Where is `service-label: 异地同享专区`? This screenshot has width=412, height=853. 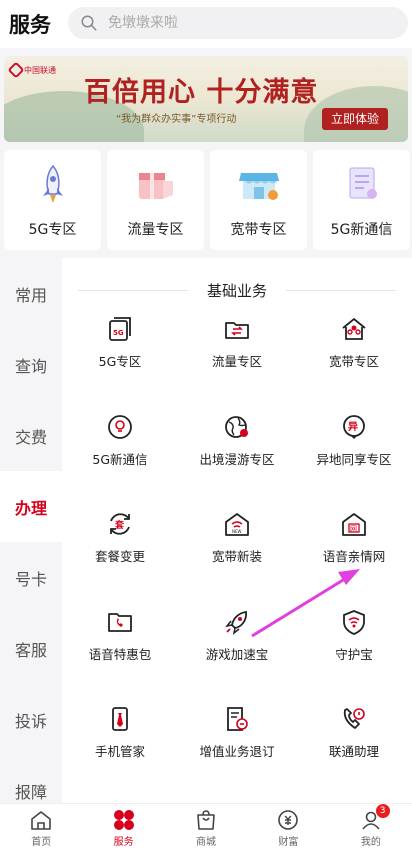
service-label: 异地同享专区 is located at coordinates (354, 459).